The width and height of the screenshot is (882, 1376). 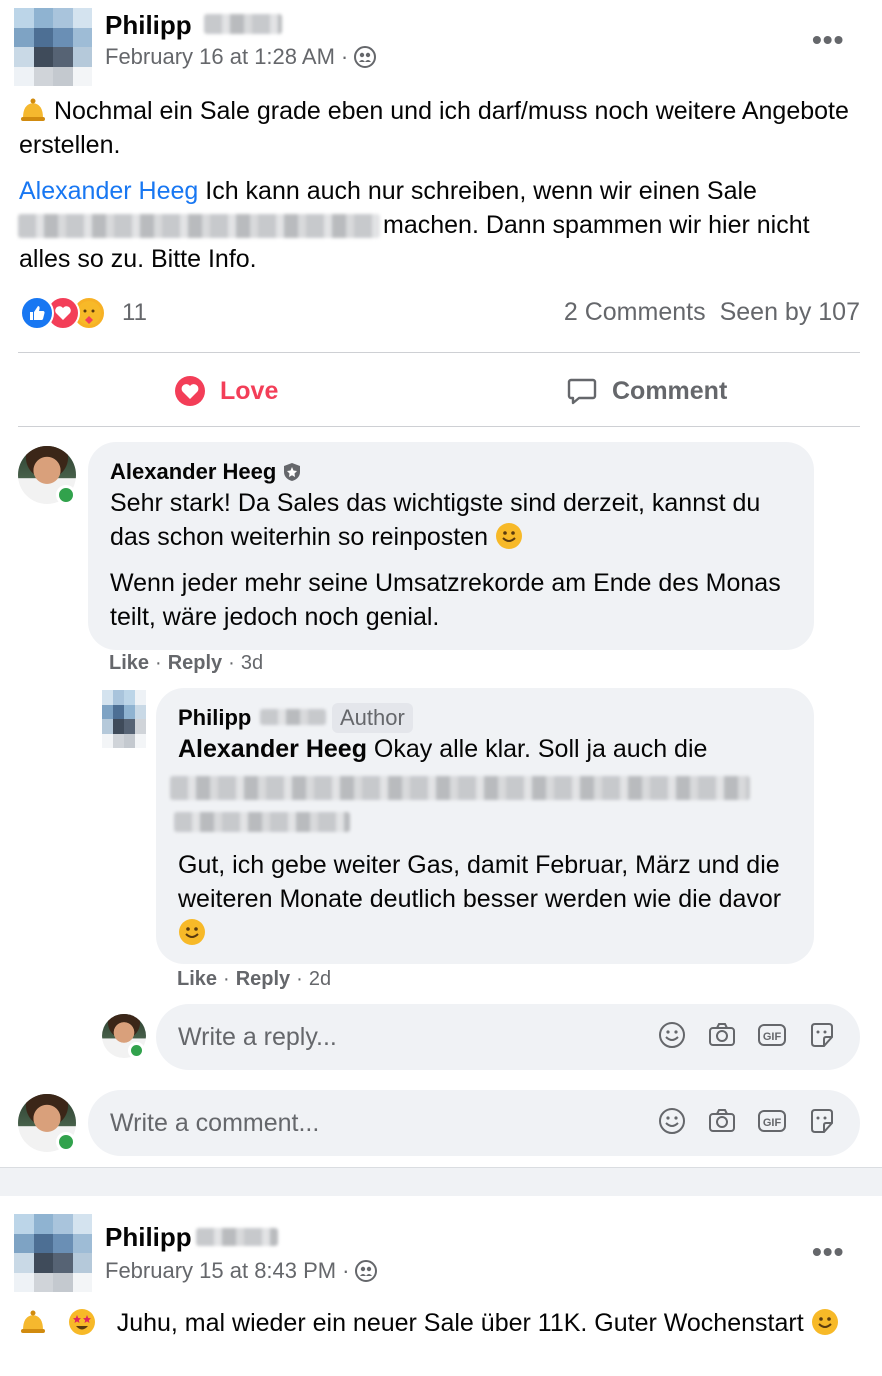 I want to click on comment-actions: Like · Reply · 3d, so click(x=186, y=663).